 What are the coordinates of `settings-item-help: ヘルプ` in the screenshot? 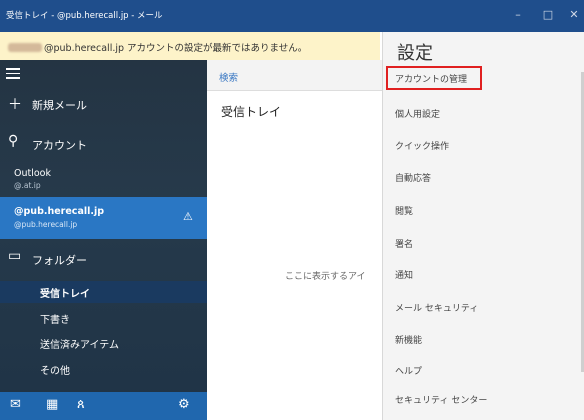 It's located at (408, 370).